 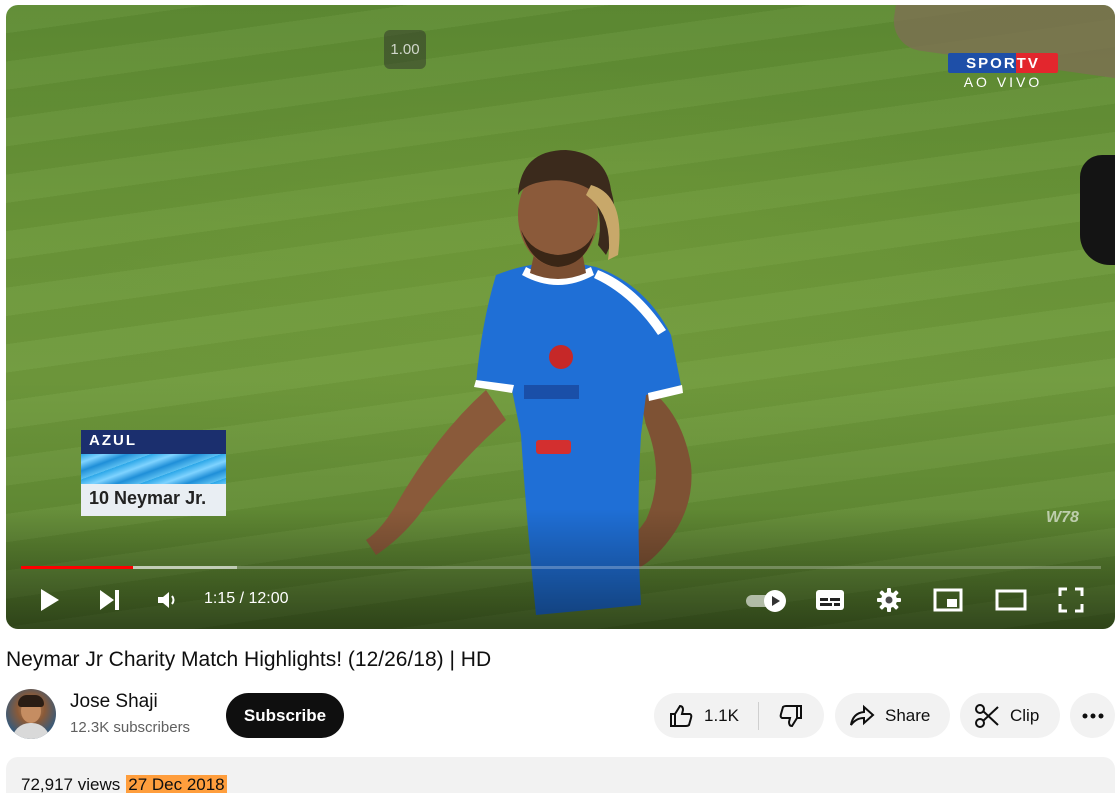 I want to click on channel-name: Jose Shaji, so click(x=114, y=702).